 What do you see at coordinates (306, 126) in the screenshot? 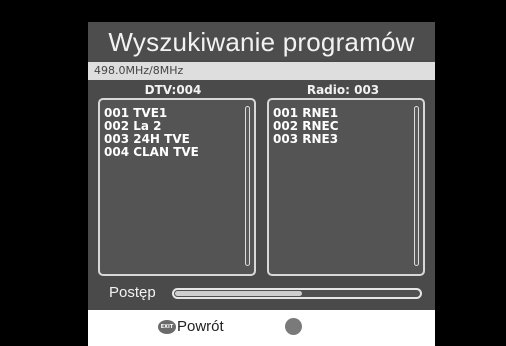
I see `radio-items: 001 RNE1 002 RNEC 003 RNE3` at bounding box center [306, 126].